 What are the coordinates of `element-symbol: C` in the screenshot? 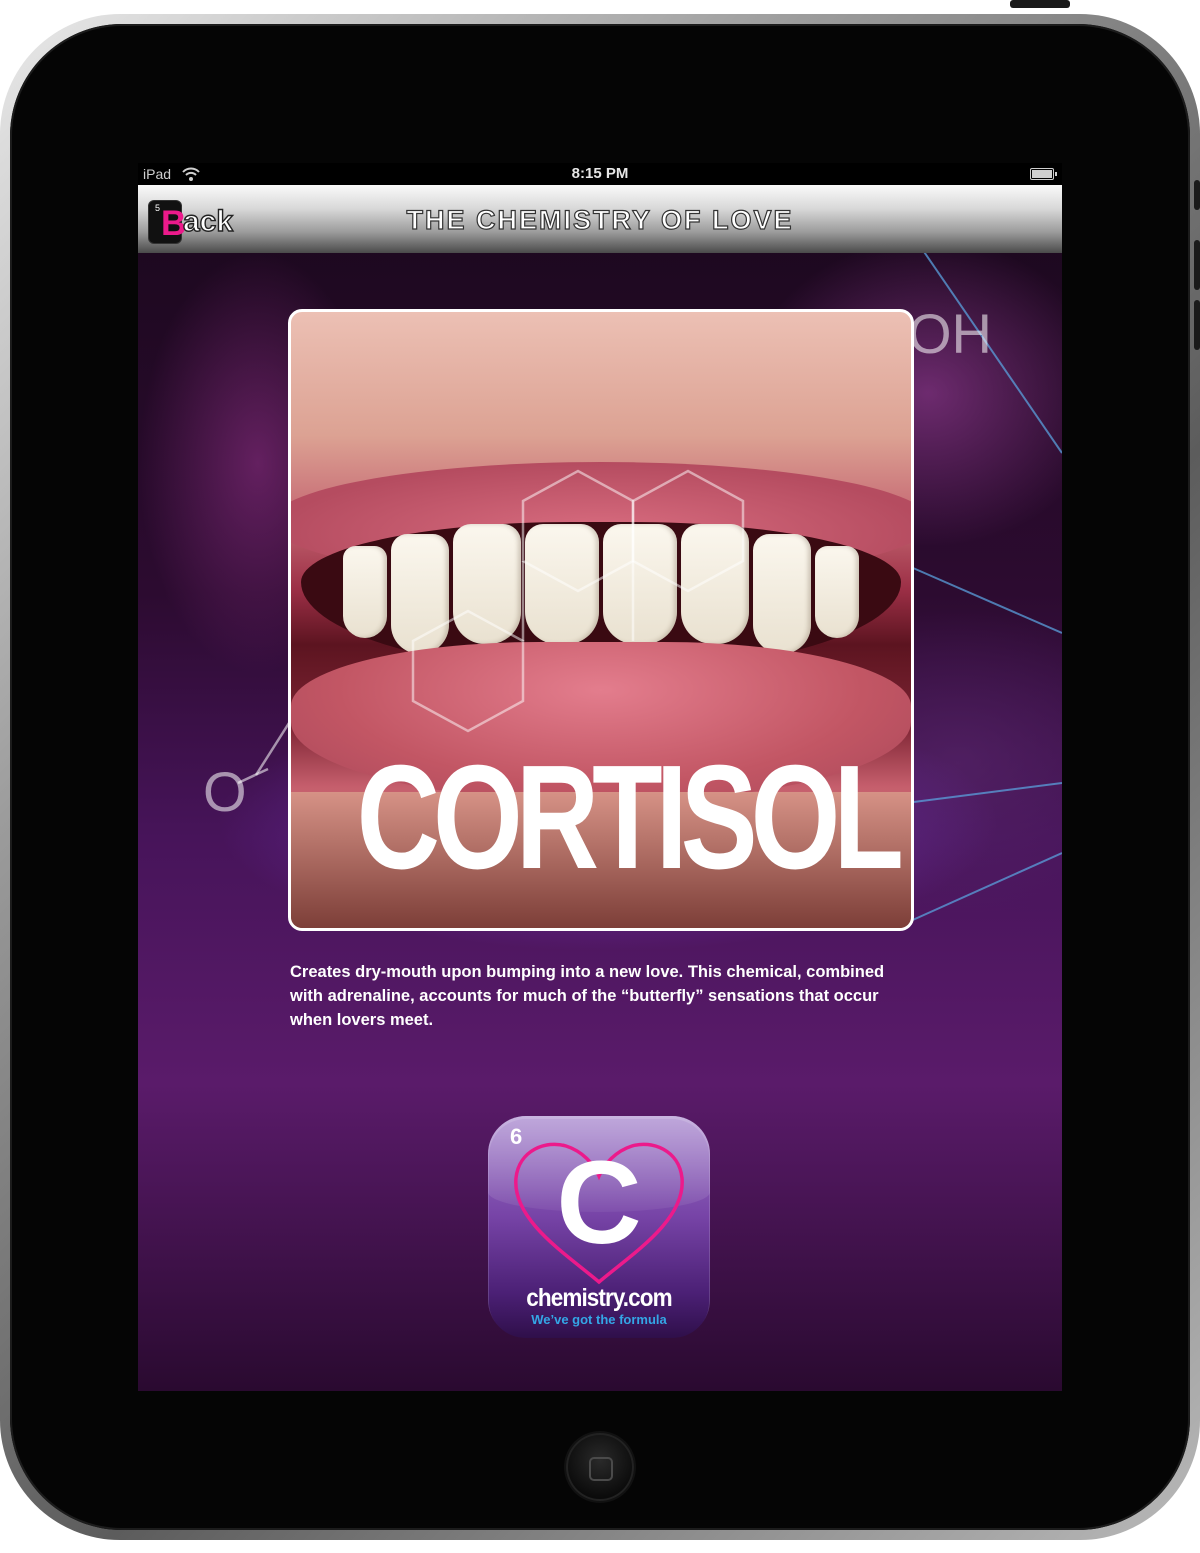 It's located at (599, 1203).